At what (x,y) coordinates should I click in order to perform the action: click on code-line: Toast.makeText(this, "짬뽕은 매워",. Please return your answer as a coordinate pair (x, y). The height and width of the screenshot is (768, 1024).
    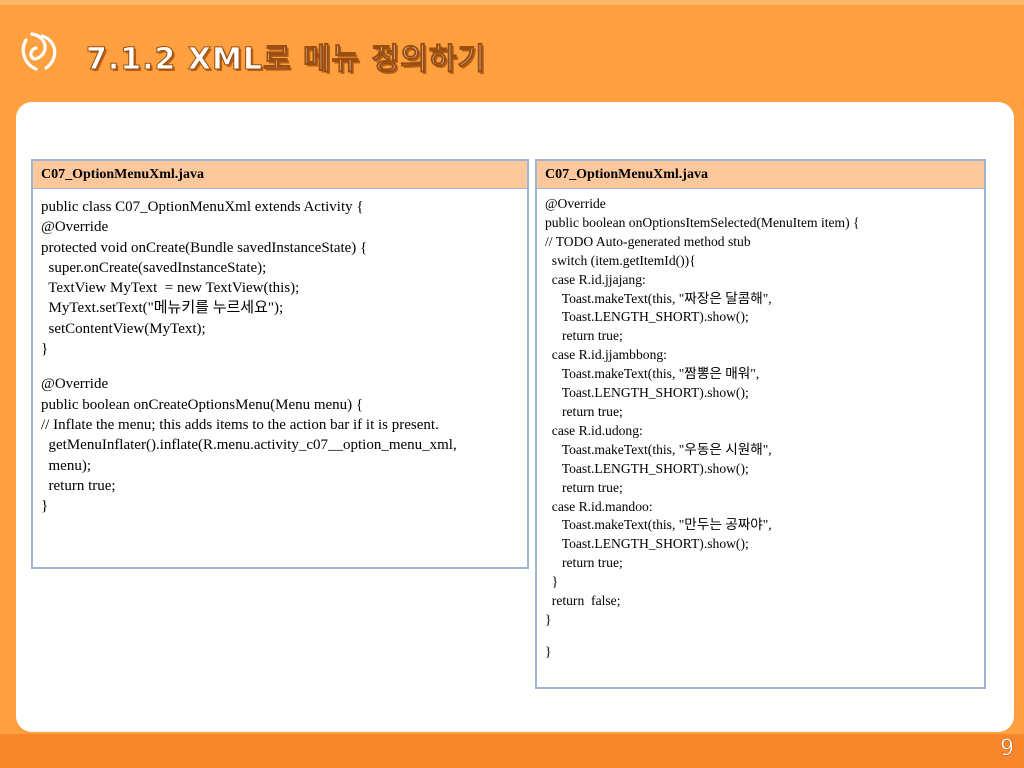
    Looking at the image, I should click on (652, 374).